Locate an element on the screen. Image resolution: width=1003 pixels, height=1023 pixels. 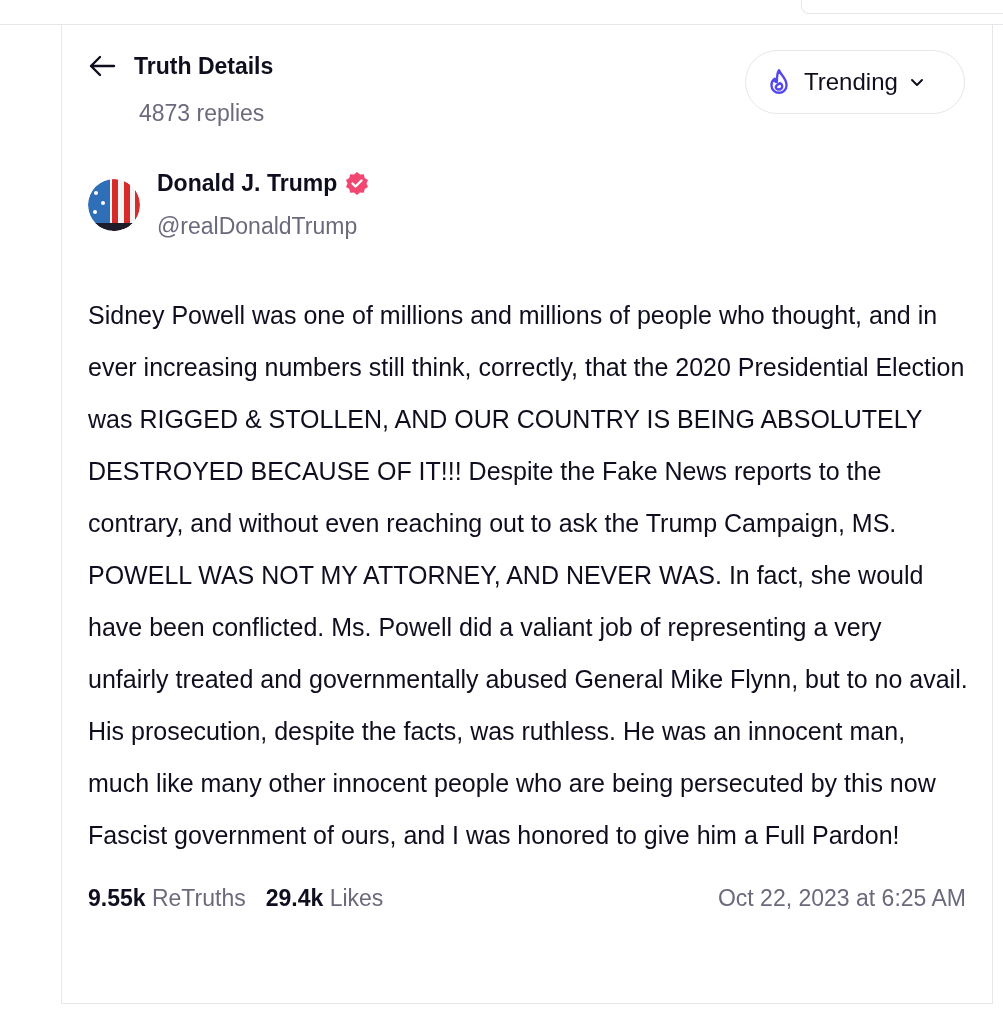
page-title: Truth Details is located at coordinates (204, 66).